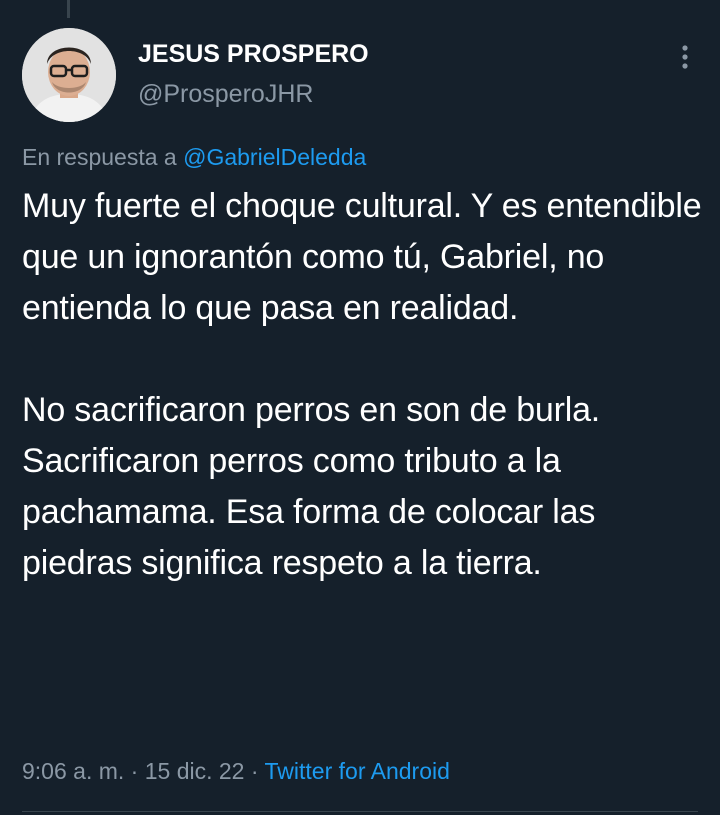  What do you see at coordinates (225, 94) in the screenshot?
I see `author-handle: @ProsperoJHR` at bounding box center [225, 94].